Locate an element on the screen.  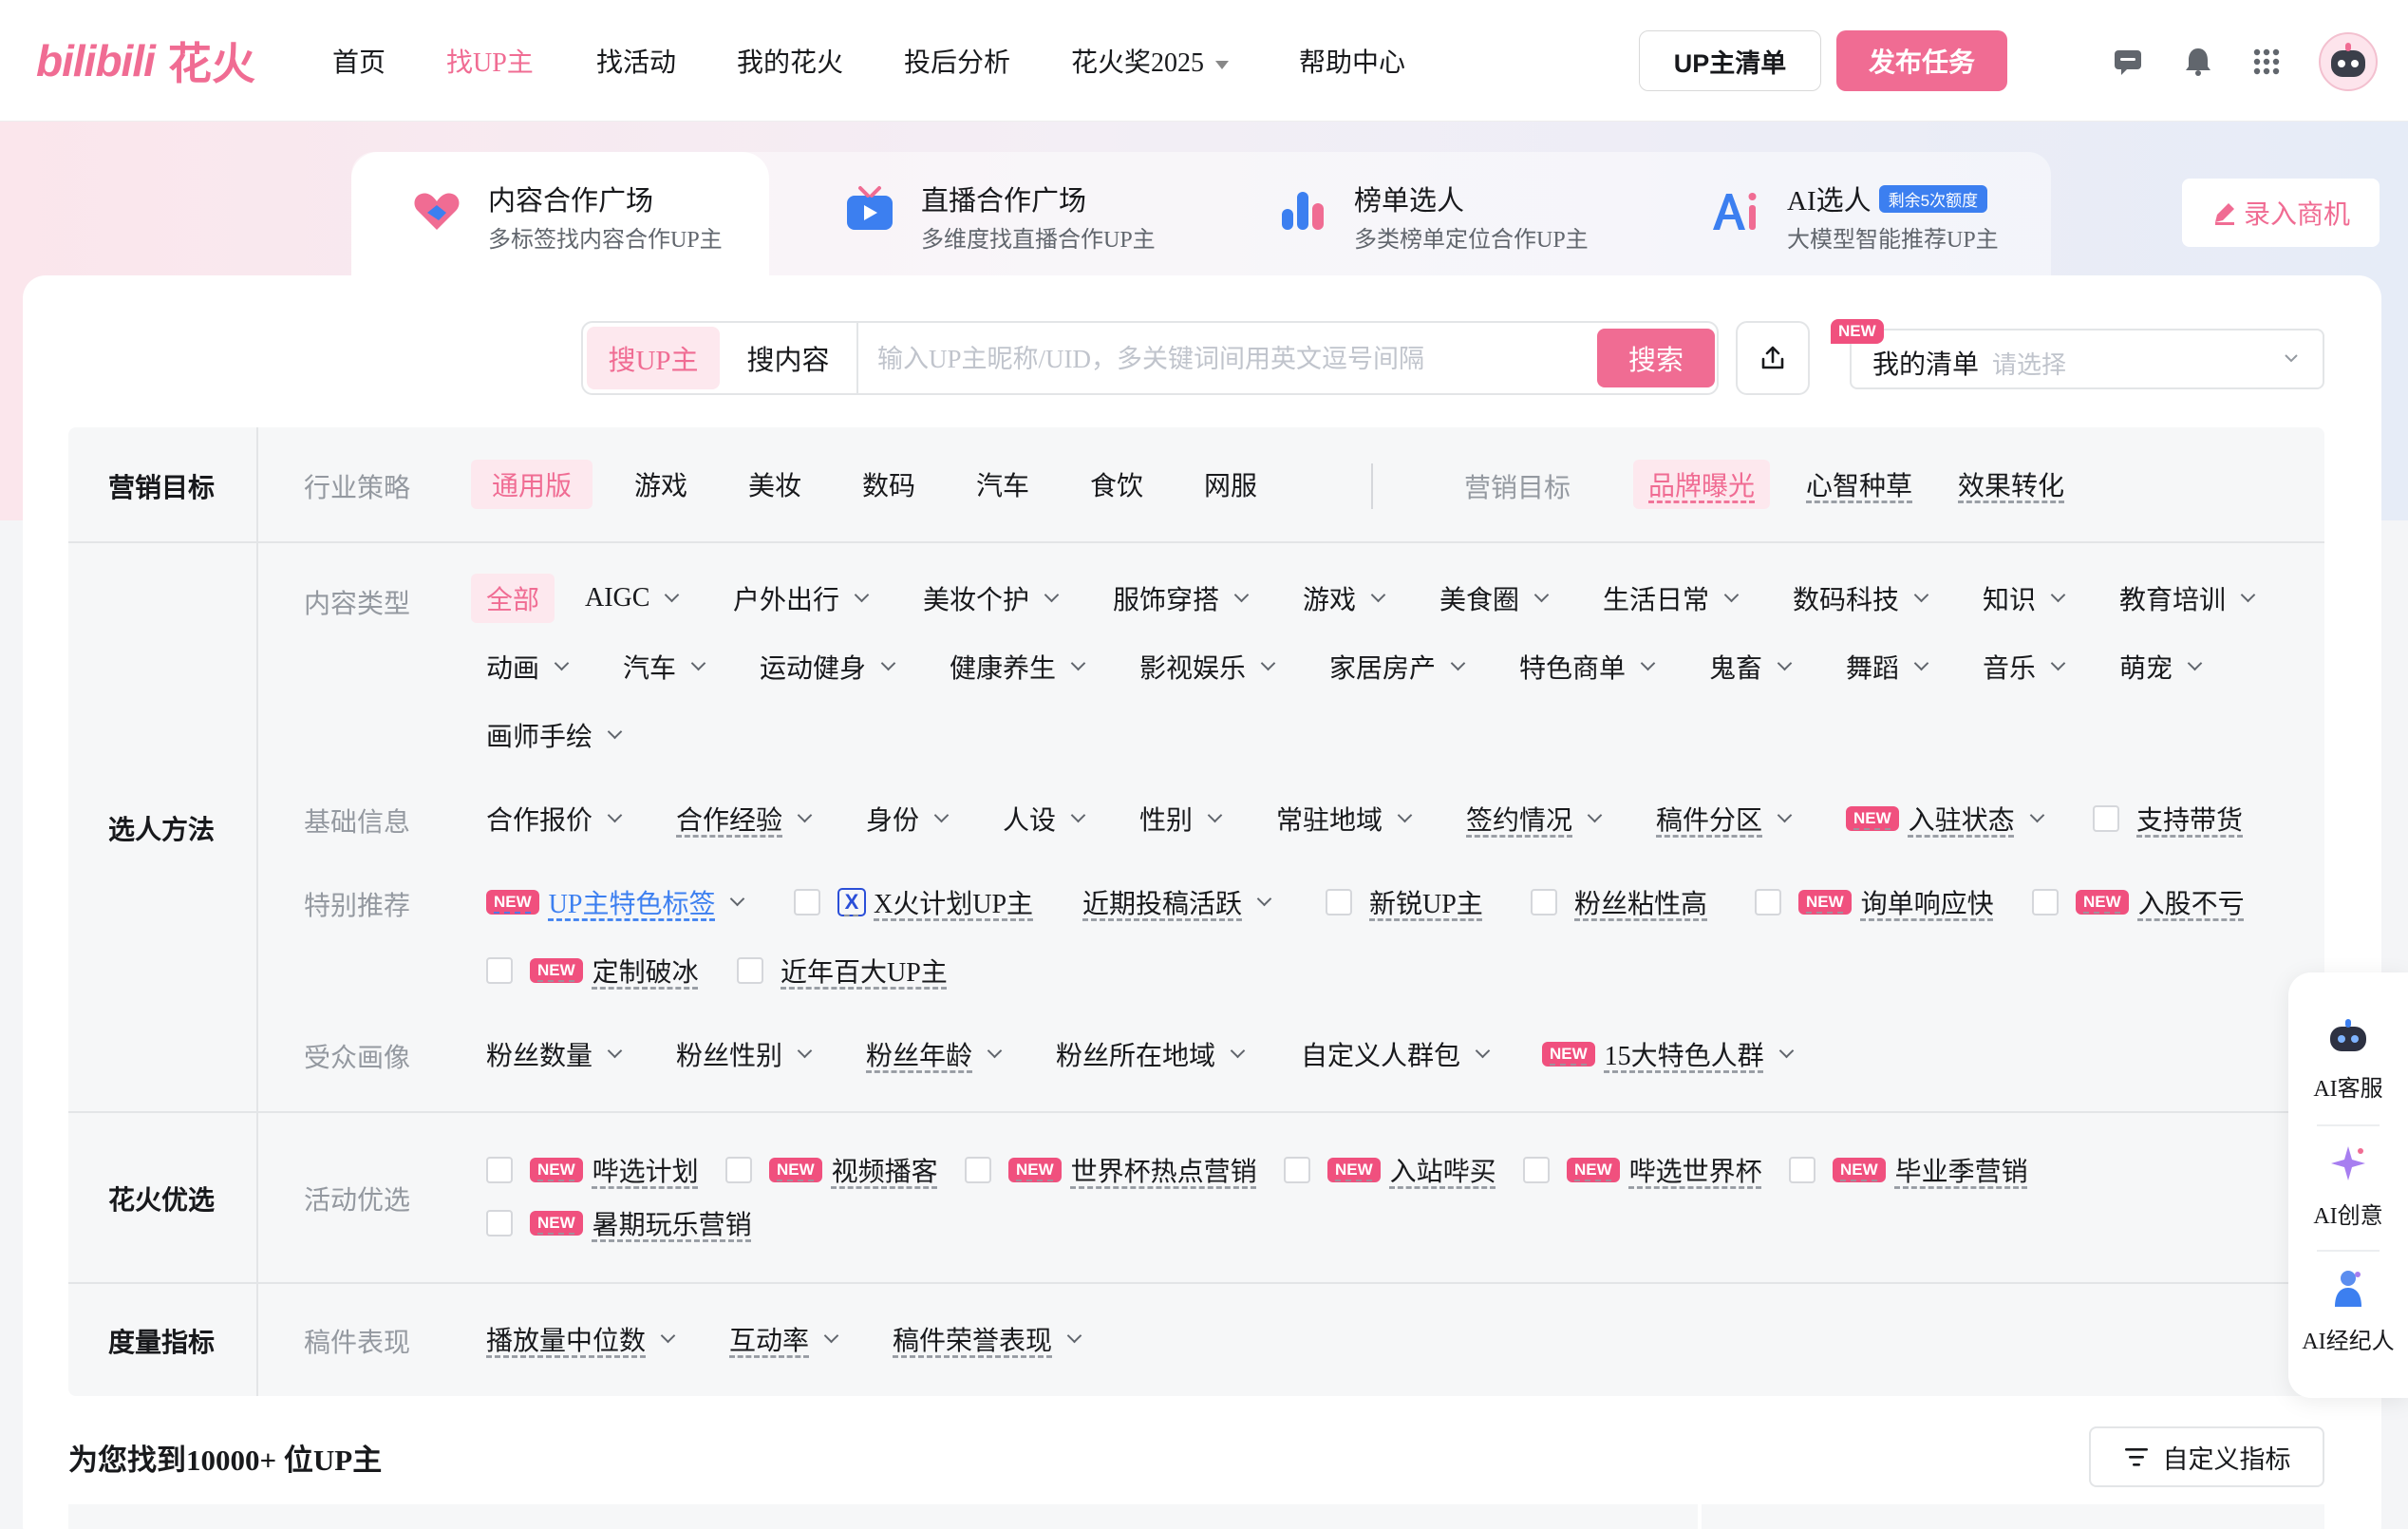
metric-median-views: 播放量中位数 is located at coordinates (581, 1339).